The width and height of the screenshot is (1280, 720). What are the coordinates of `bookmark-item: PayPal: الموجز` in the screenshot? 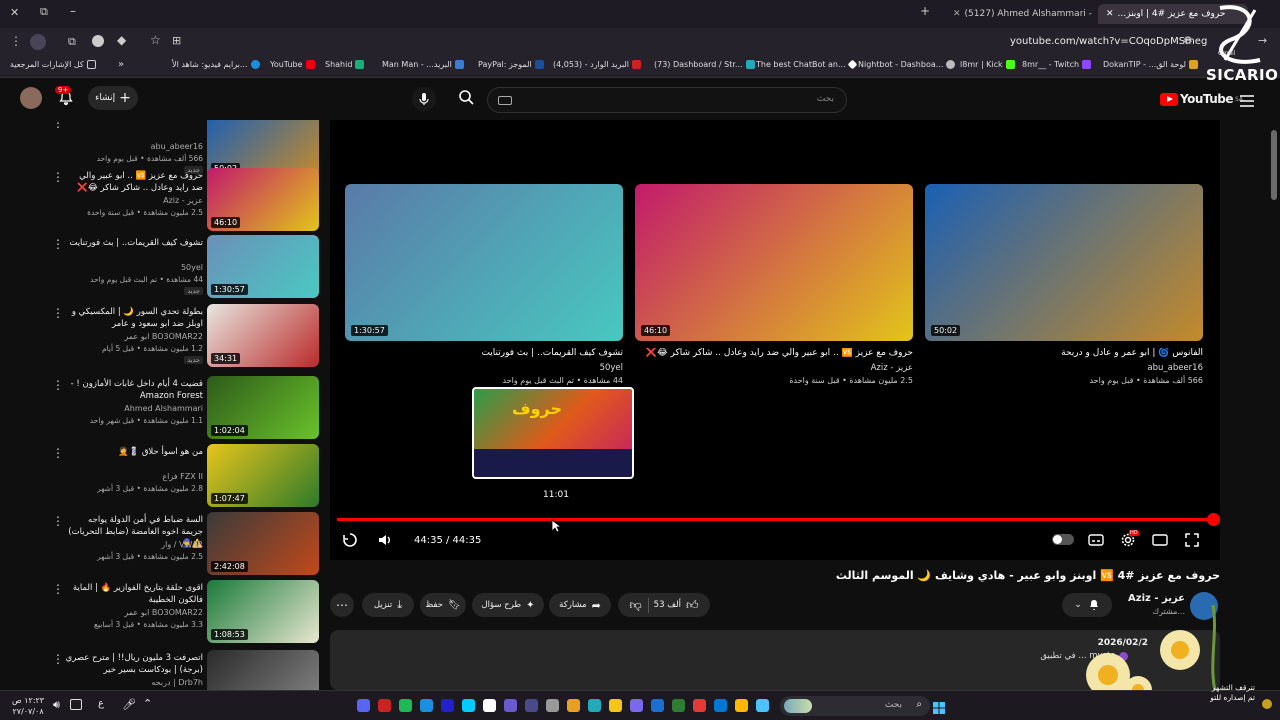 It's located at (511, 64).